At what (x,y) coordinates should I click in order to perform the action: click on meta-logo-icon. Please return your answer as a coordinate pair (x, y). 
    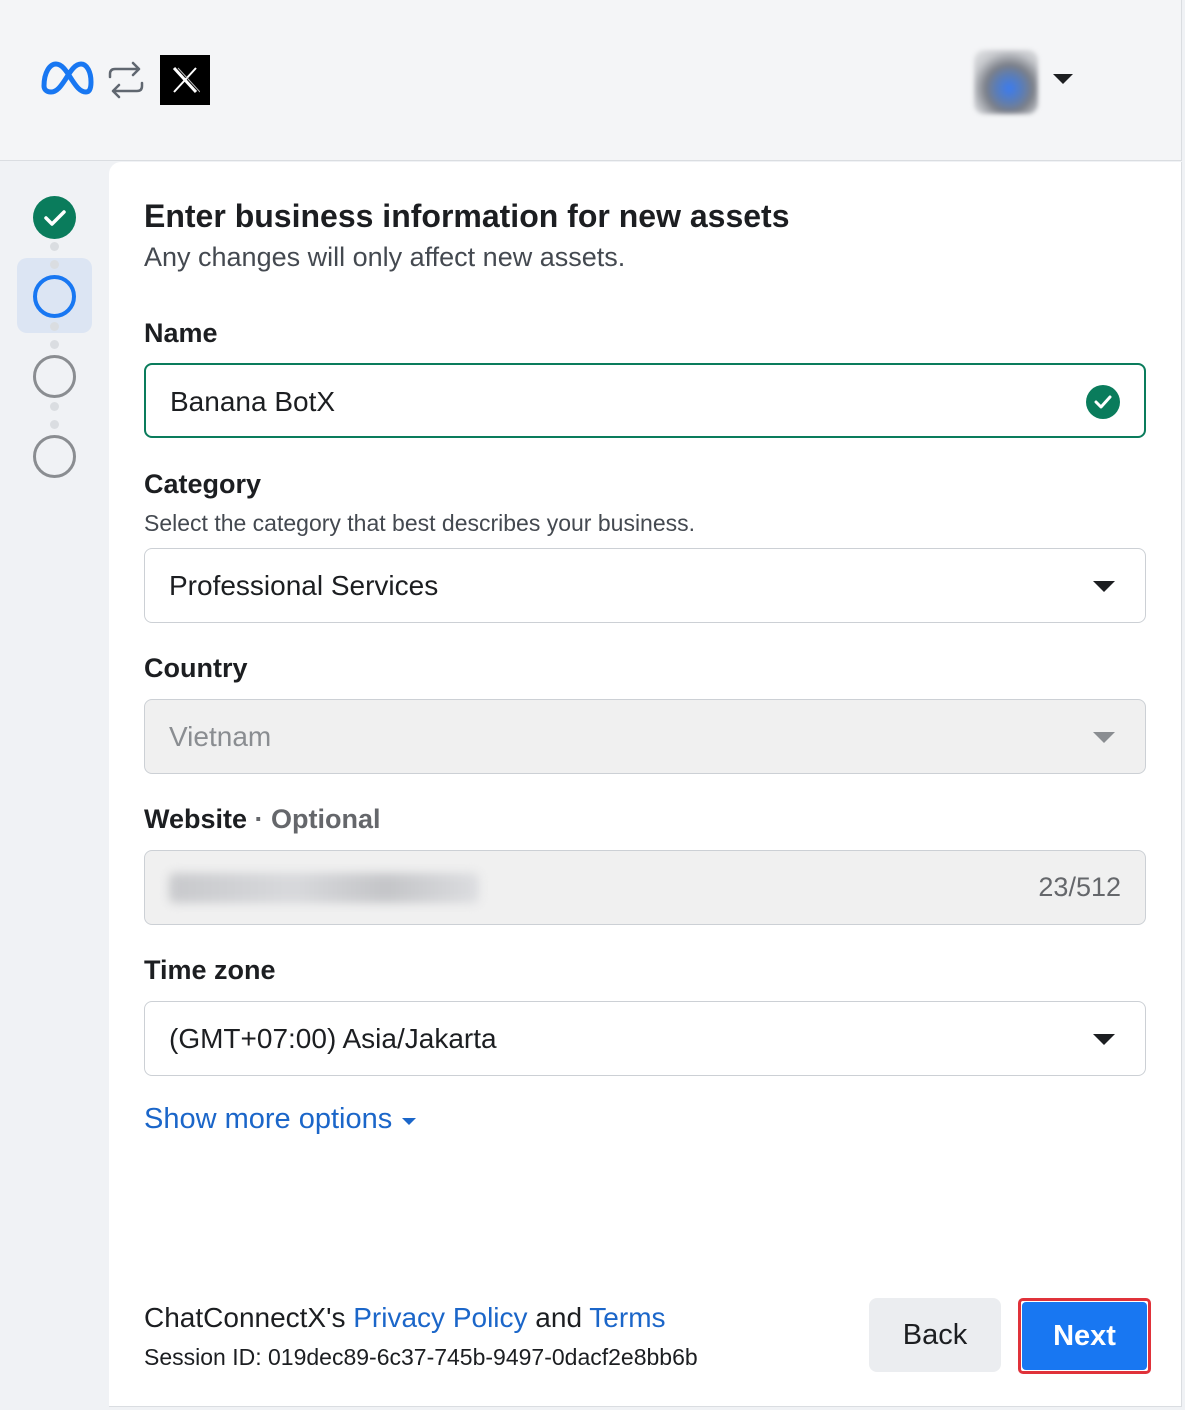
    Looking at the image, I should click on (67, 78).